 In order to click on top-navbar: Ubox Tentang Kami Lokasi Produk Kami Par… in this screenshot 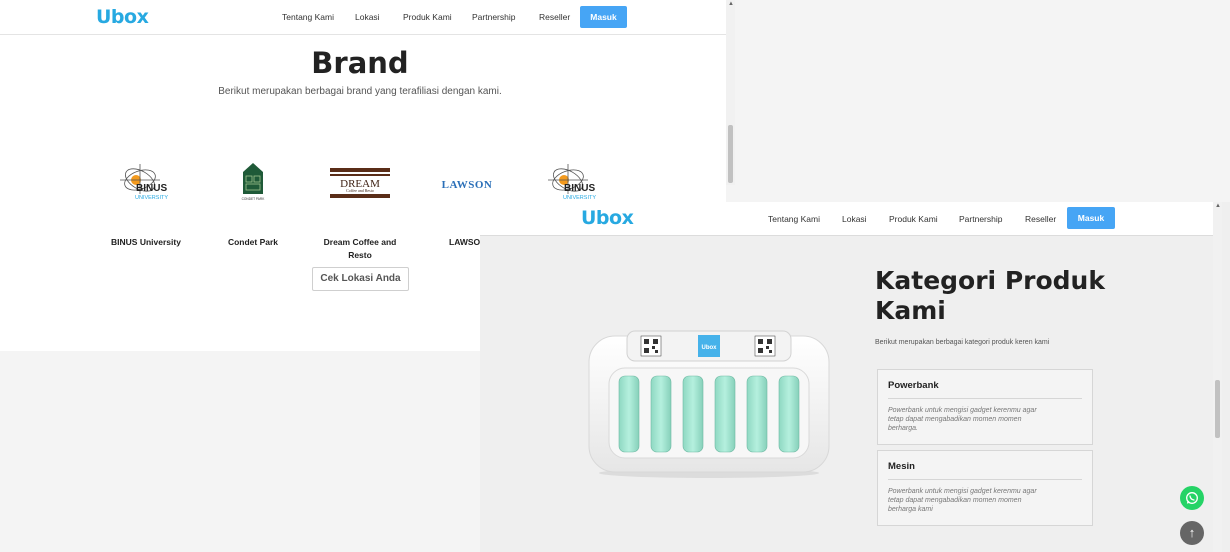, I will do `click(363, 17)`.